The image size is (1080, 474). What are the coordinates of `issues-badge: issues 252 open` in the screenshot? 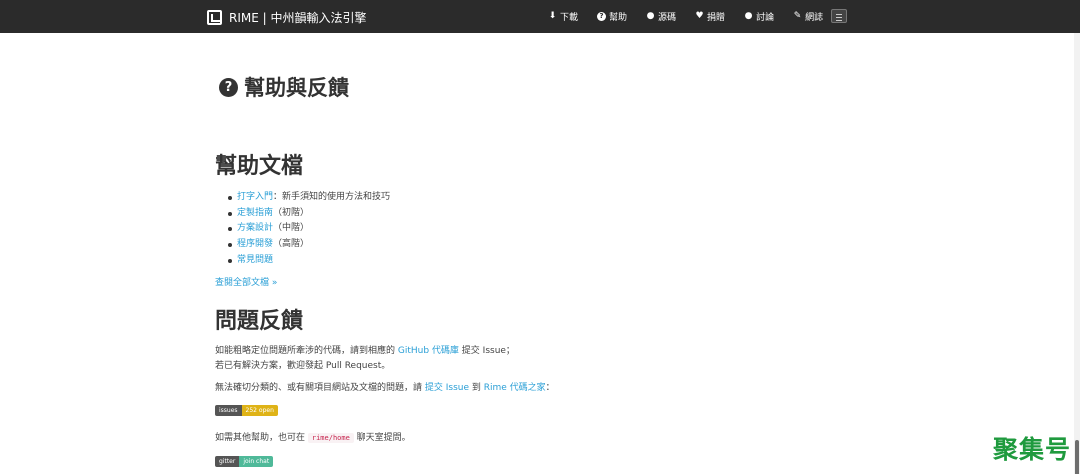 It's located at (246, 410).